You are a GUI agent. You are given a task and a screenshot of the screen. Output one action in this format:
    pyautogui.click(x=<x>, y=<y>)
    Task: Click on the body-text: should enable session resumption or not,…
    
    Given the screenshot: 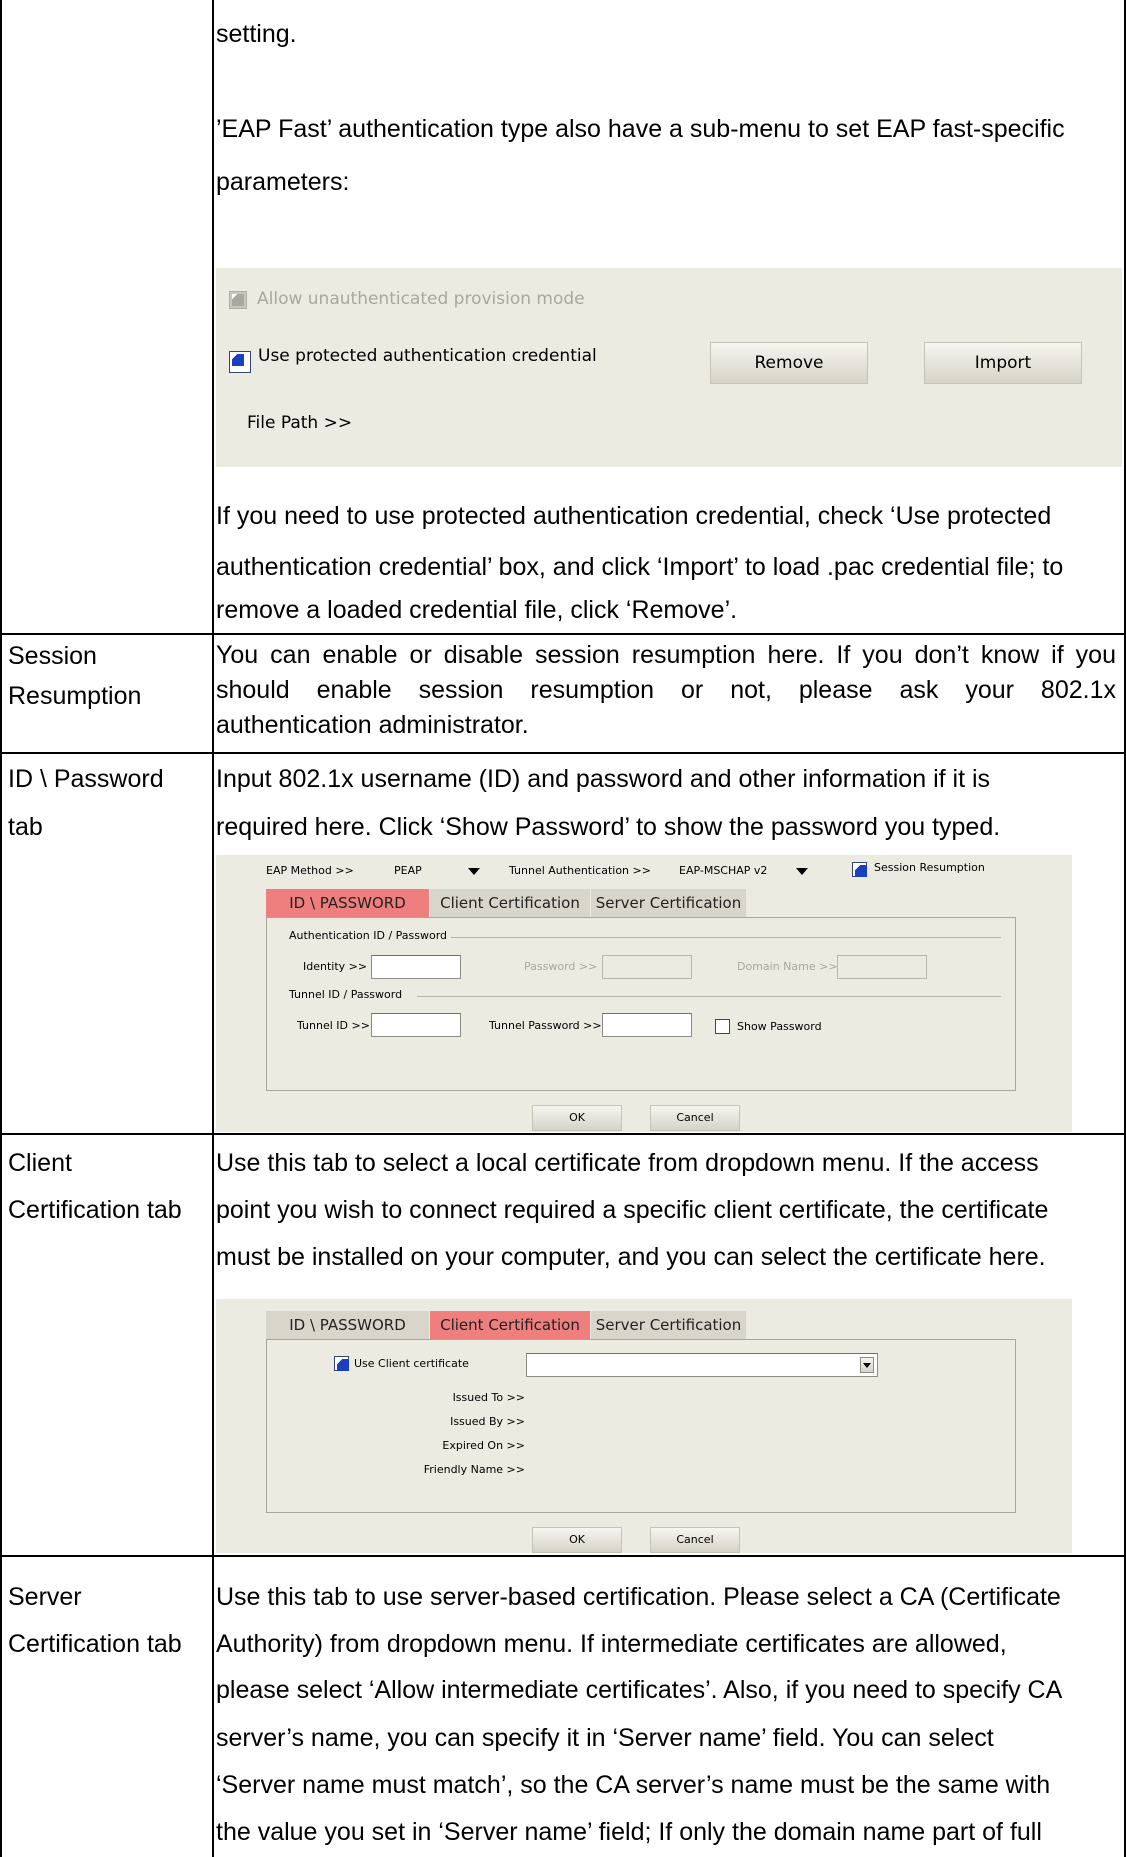 What is the action you would take?
    pyautogui.click(x=666, y=690)
    